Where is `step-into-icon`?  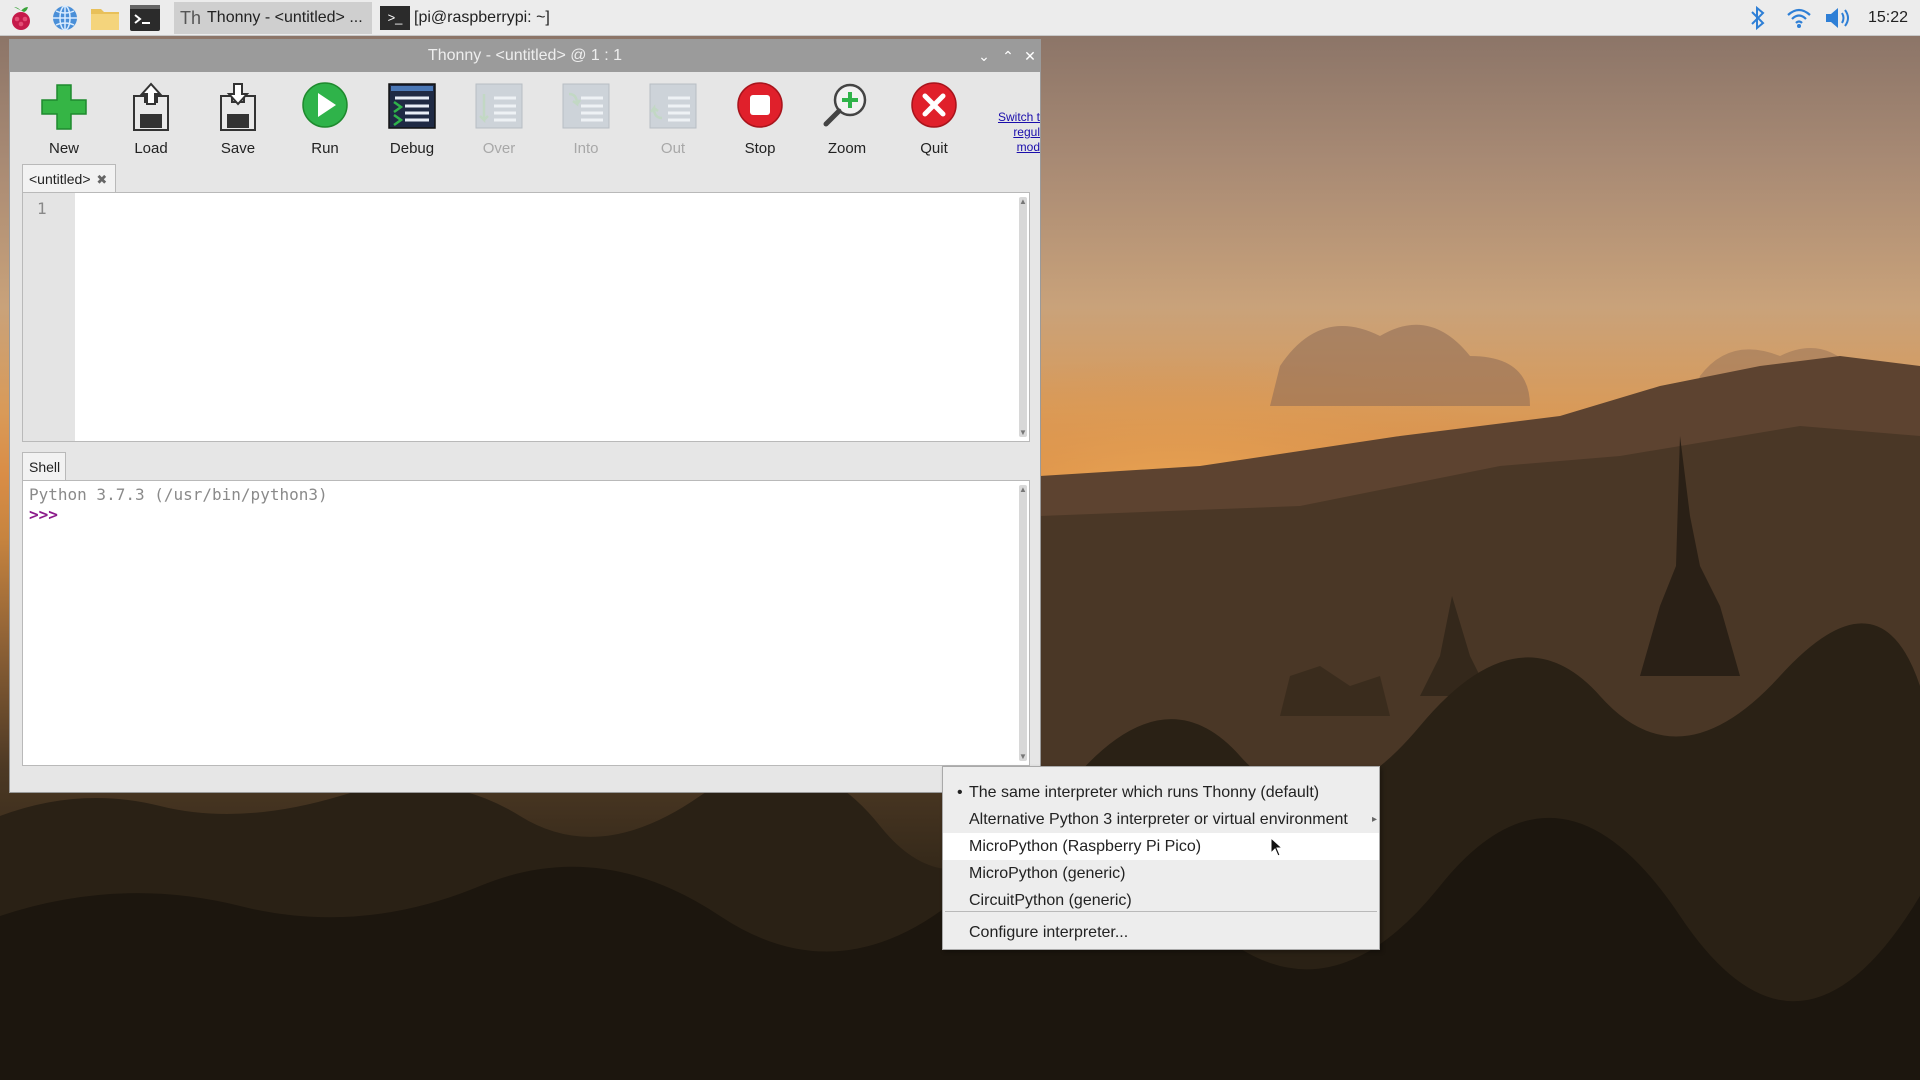 step-into-icon is located at coordinates (586, 106).